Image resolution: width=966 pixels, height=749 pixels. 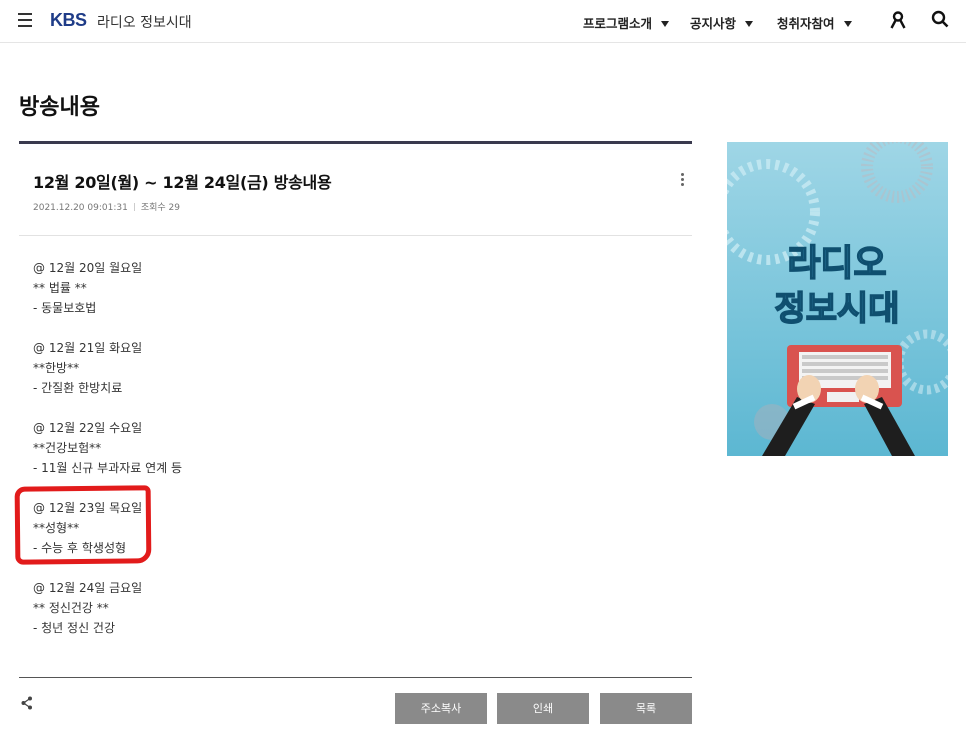 What do you see at coordinates (343, 608) in the screenshot?
I see `schedule-day: @ 12월 24일 금요일 ** 정신건강 ** - 청년 정신 건강` at bounding box center [343, 608].